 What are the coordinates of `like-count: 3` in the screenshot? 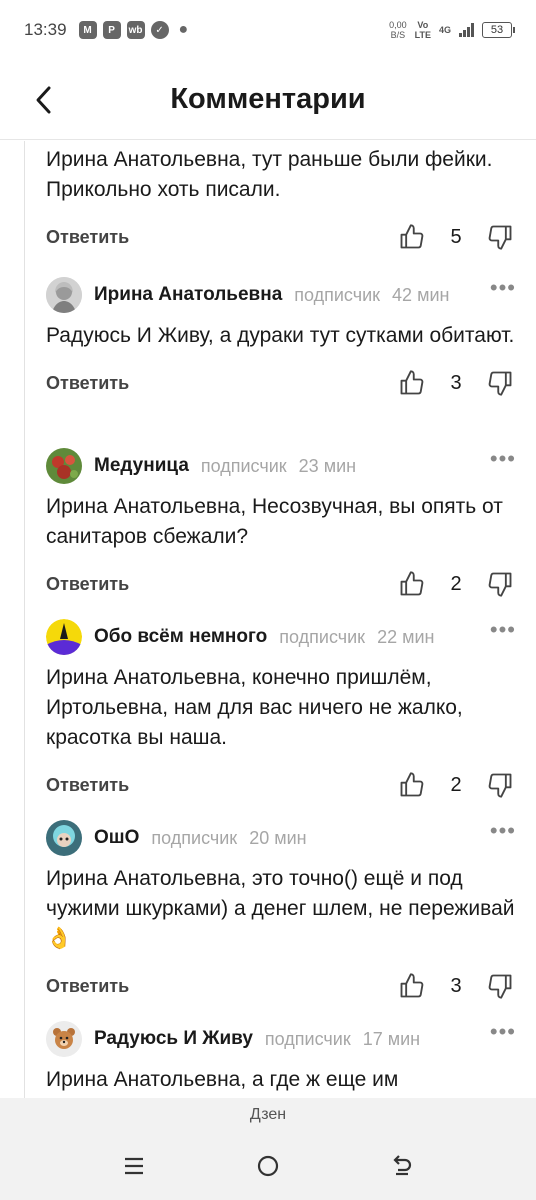 It's located at (456, 985).